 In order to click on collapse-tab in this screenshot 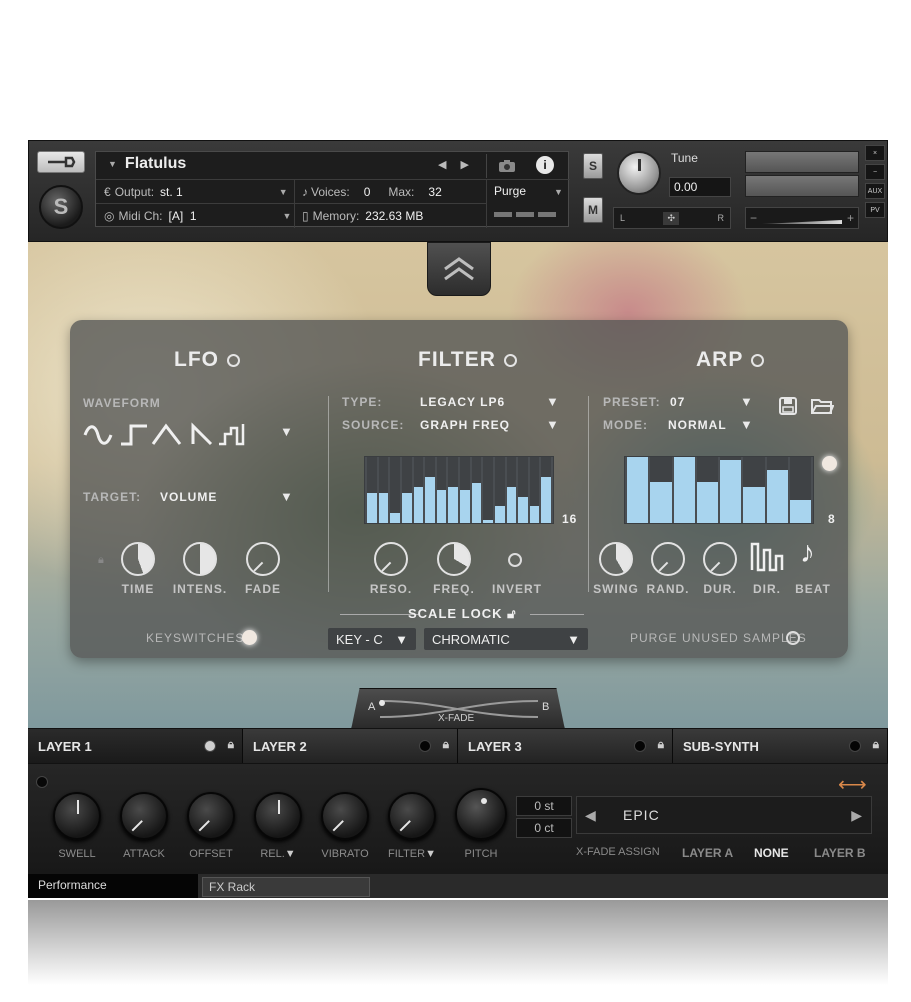, I will do `click(459, 269)`.